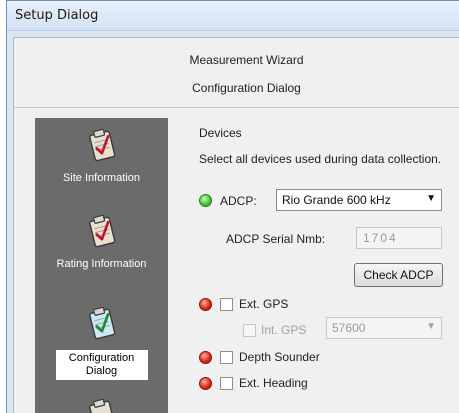  What do you see at coordinates (349, 328) in the screenshot?
I see `int-gps-baud-value: 57600` at bounding box center [349, 328].